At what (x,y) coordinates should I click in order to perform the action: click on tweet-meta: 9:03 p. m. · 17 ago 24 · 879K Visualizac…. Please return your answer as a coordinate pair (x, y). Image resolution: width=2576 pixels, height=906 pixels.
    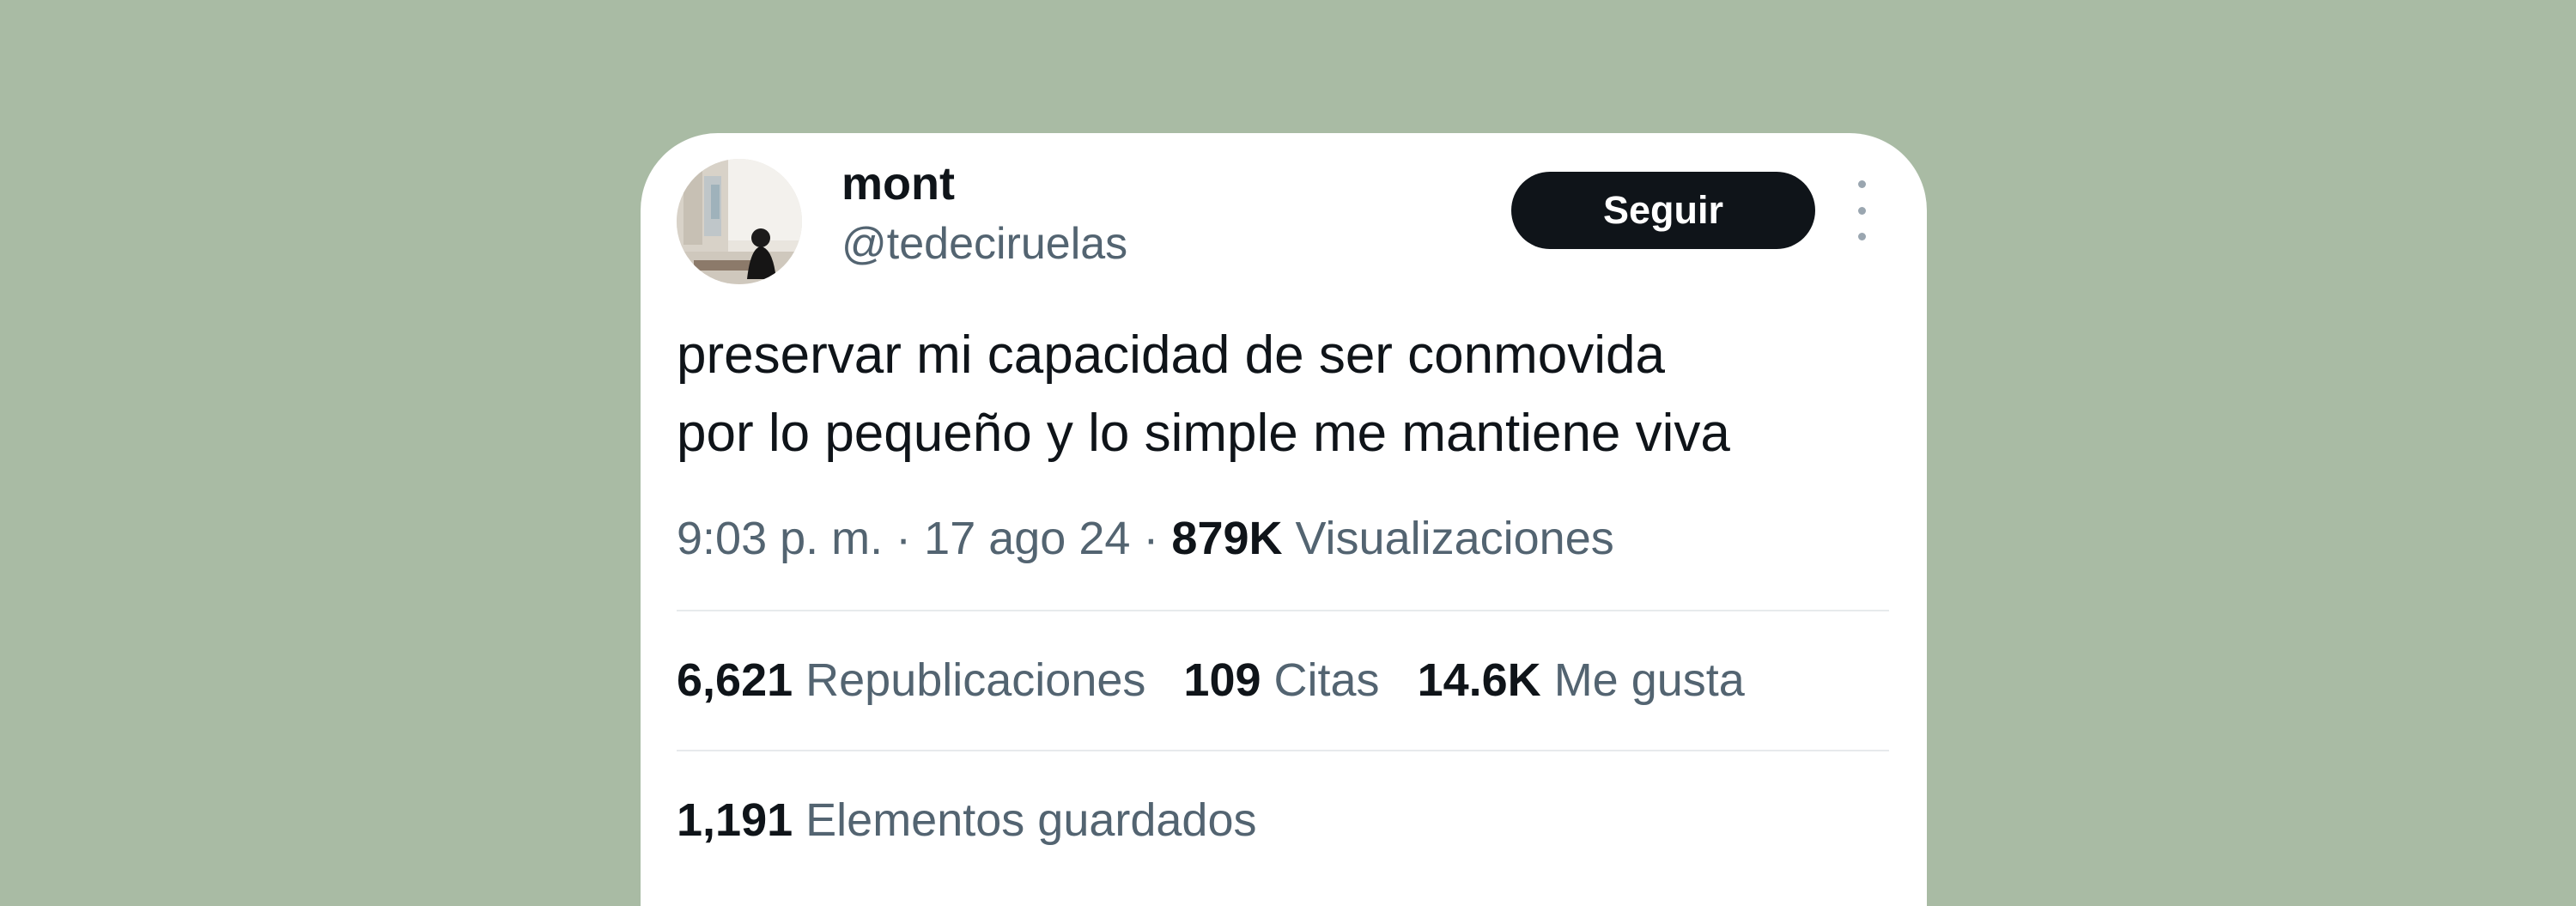
    Looking at the image, I should click on (1145, 539).